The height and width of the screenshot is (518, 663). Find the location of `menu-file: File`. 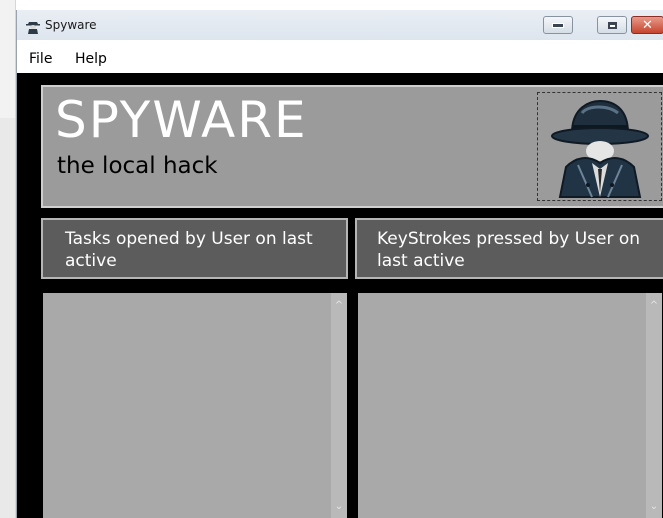

menu-file: File is located at coordinates (40, 59).